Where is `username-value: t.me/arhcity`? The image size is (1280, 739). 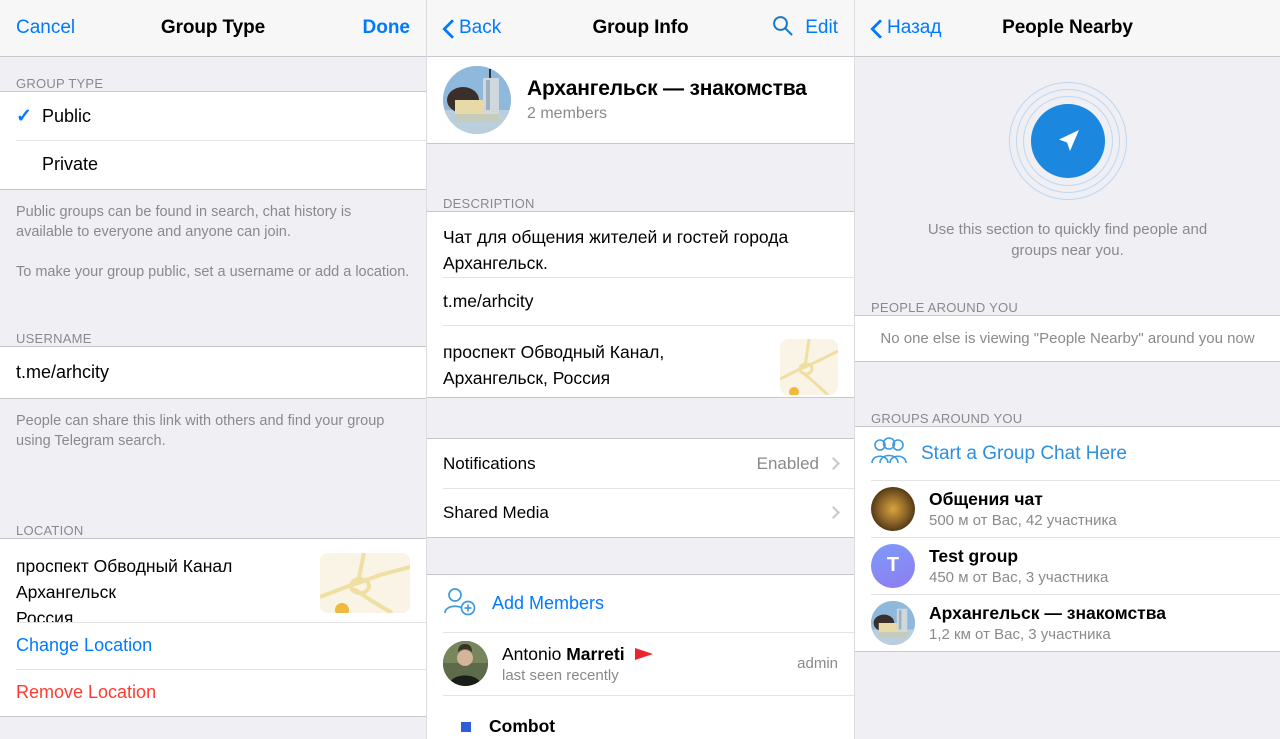
username-value: t.me/arhcity is located at coordinates (63, 372).